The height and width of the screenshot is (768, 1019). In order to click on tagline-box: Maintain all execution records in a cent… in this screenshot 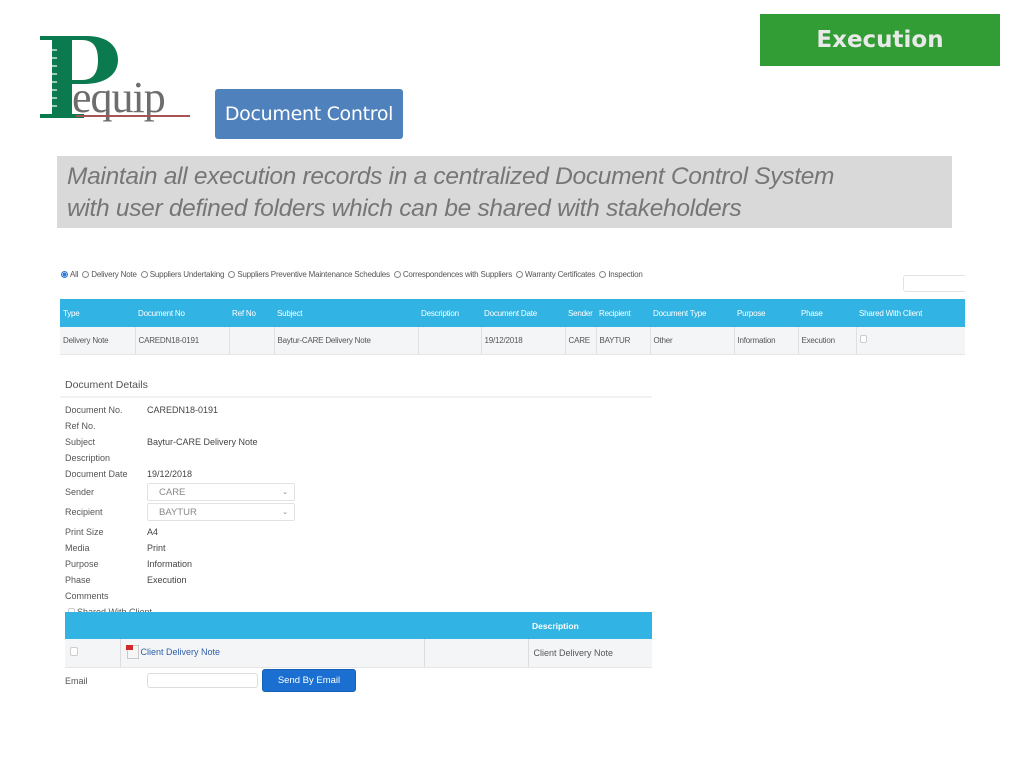, I will do `click(504, 192)`.